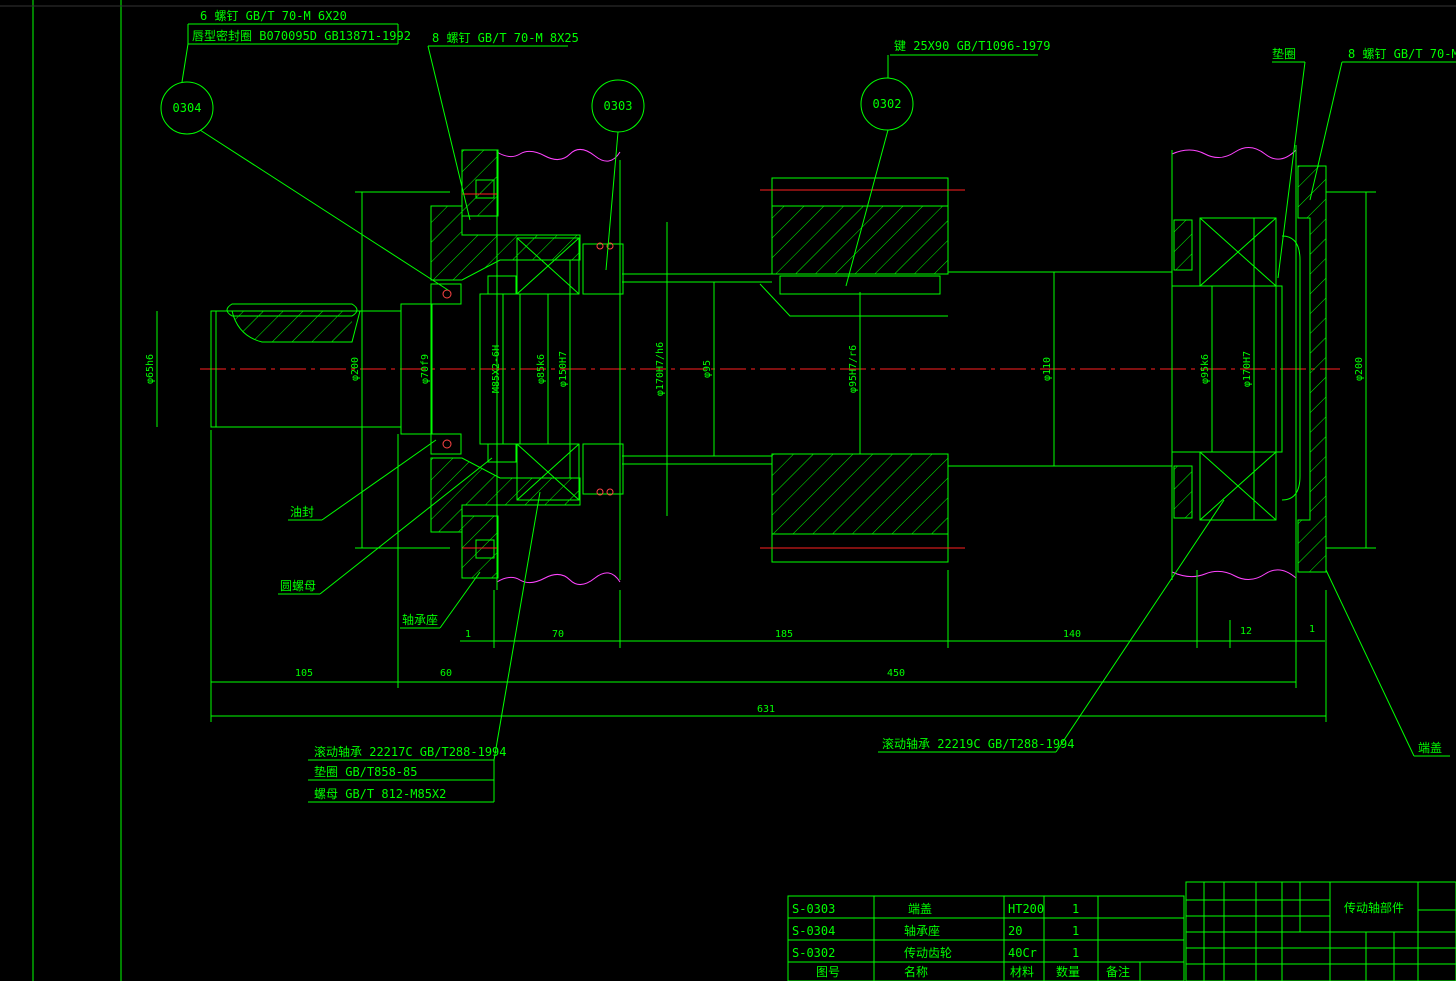  What do you see at coordinates (1312, 629) in the screenshot?
I see `dim-l1r: 1` at bounding box center [1312, 629].